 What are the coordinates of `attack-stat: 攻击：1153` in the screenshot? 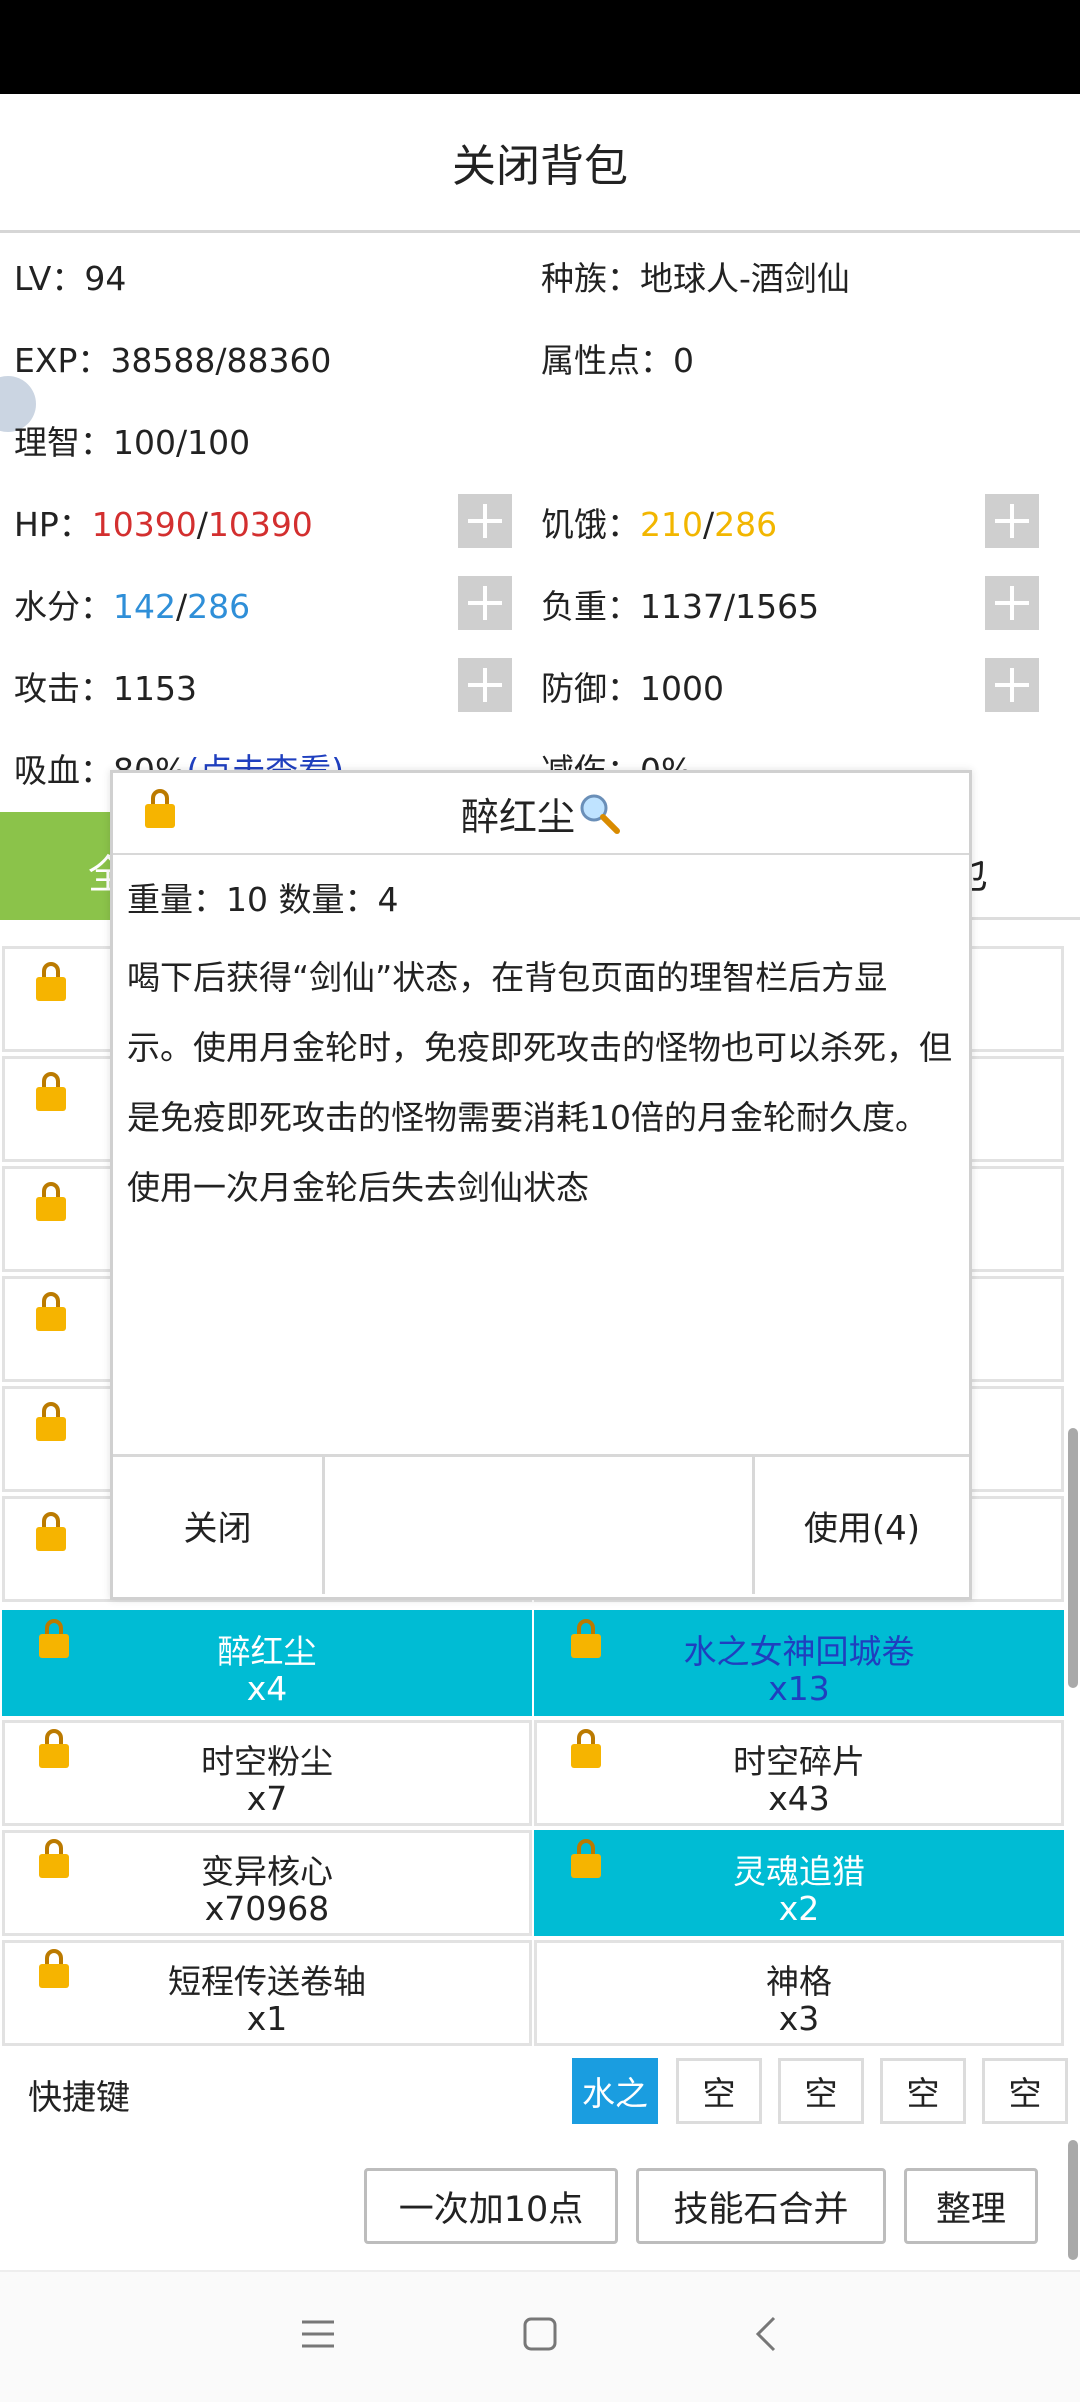 It's located at (105, 688).